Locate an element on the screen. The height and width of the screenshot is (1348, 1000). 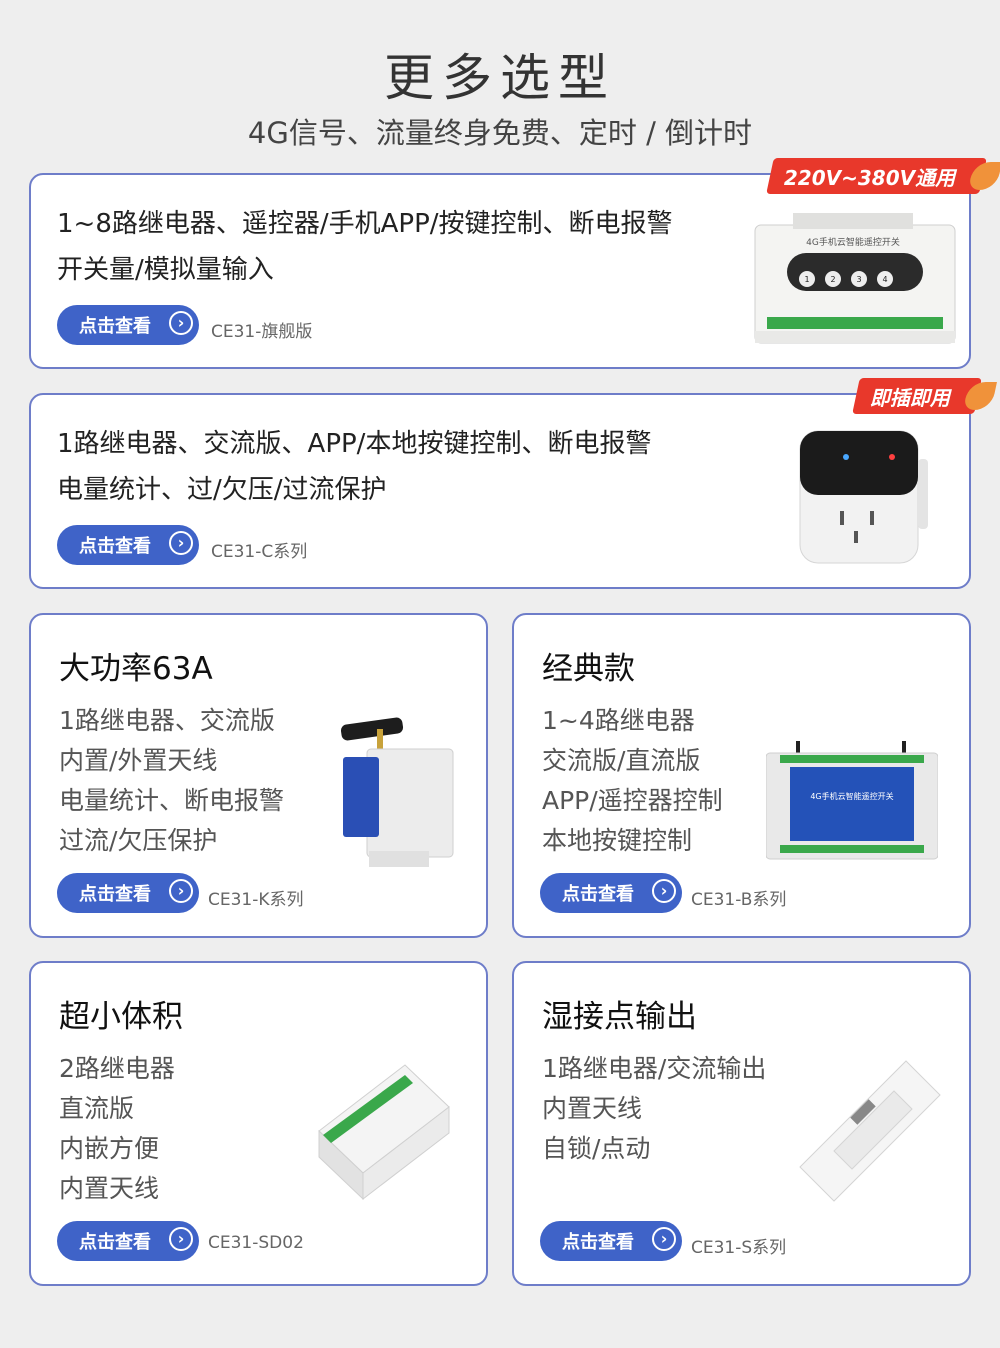
model-name: CE31-C系列 is located at coordinates (259, 552).